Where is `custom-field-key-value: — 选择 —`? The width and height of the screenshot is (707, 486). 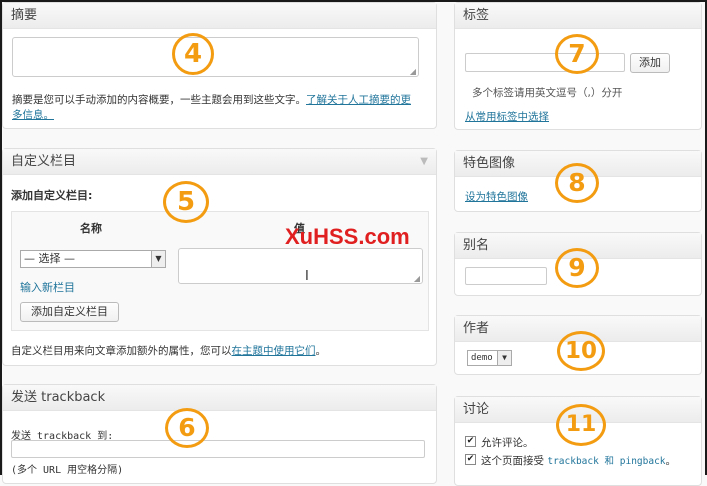 custom-field-key-value: — 选择 — is located at coordinates (49, 258).